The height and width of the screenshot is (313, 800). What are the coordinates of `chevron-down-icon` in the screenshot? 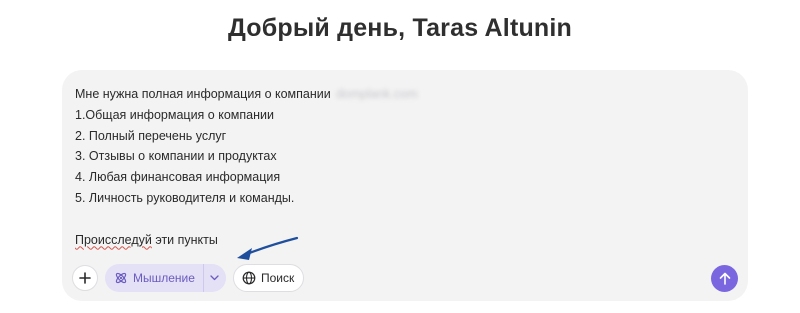 It's located at (215, 278).